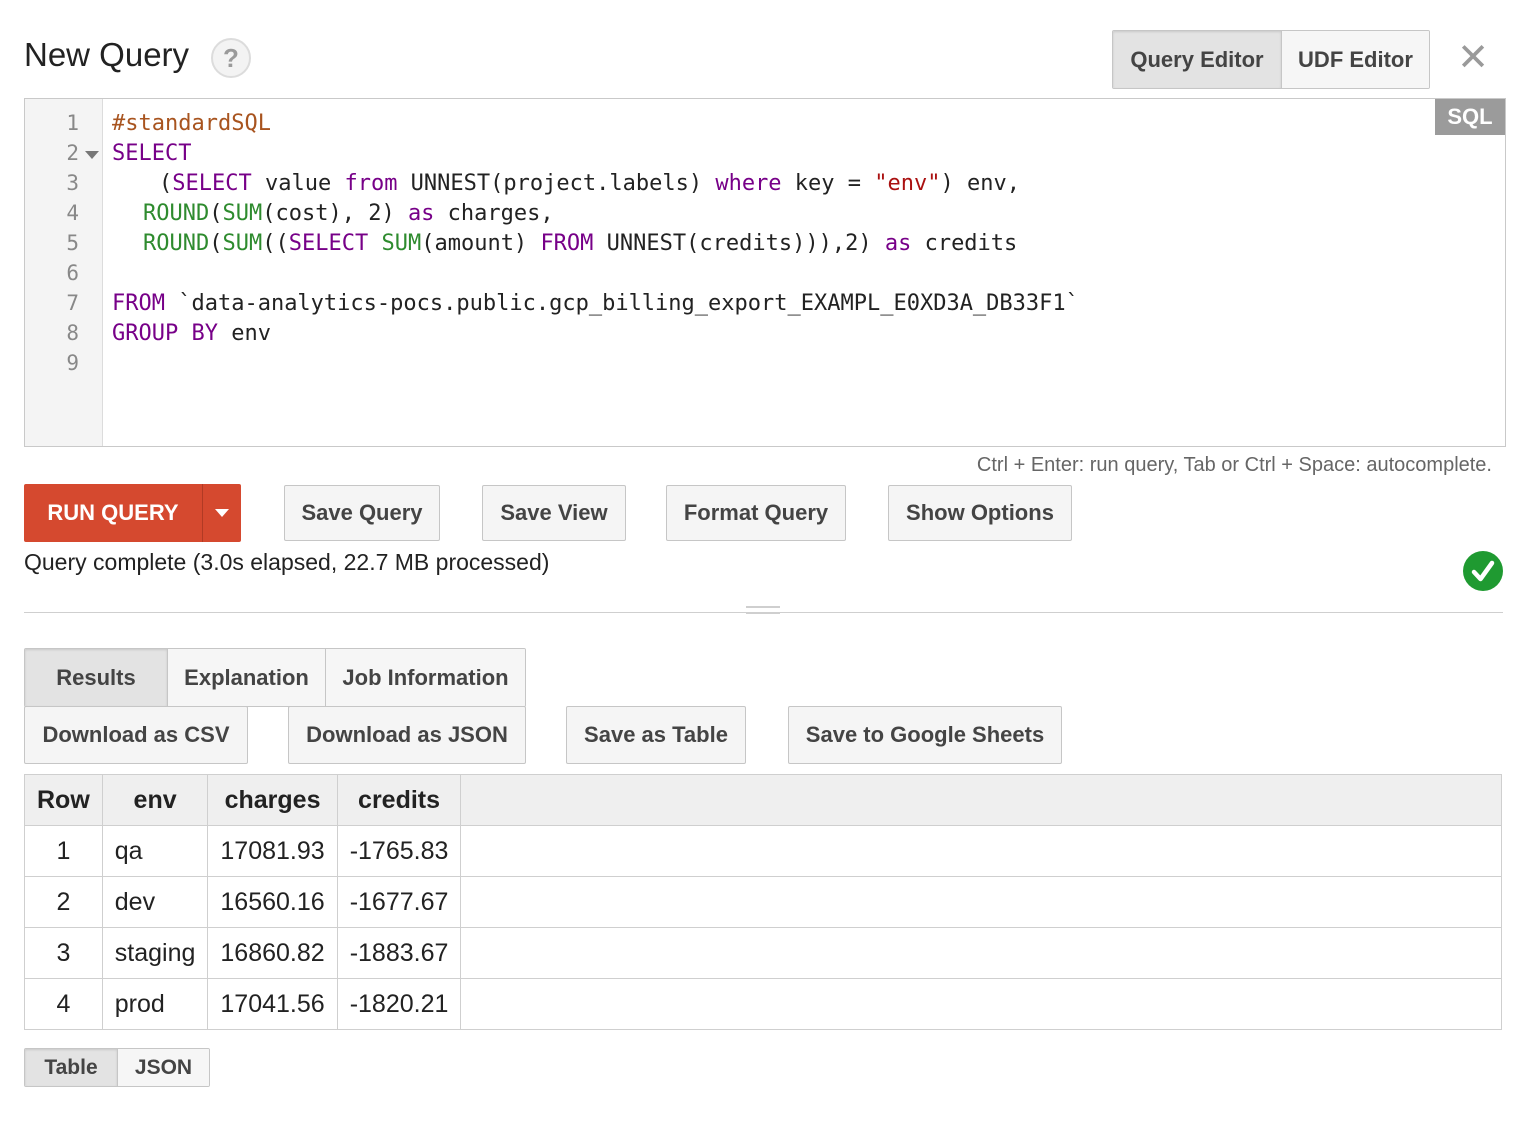  Describe the element at coordinates (763, 800) in the screenshot. I see `table-header-row: Row env charges credits` at that location.